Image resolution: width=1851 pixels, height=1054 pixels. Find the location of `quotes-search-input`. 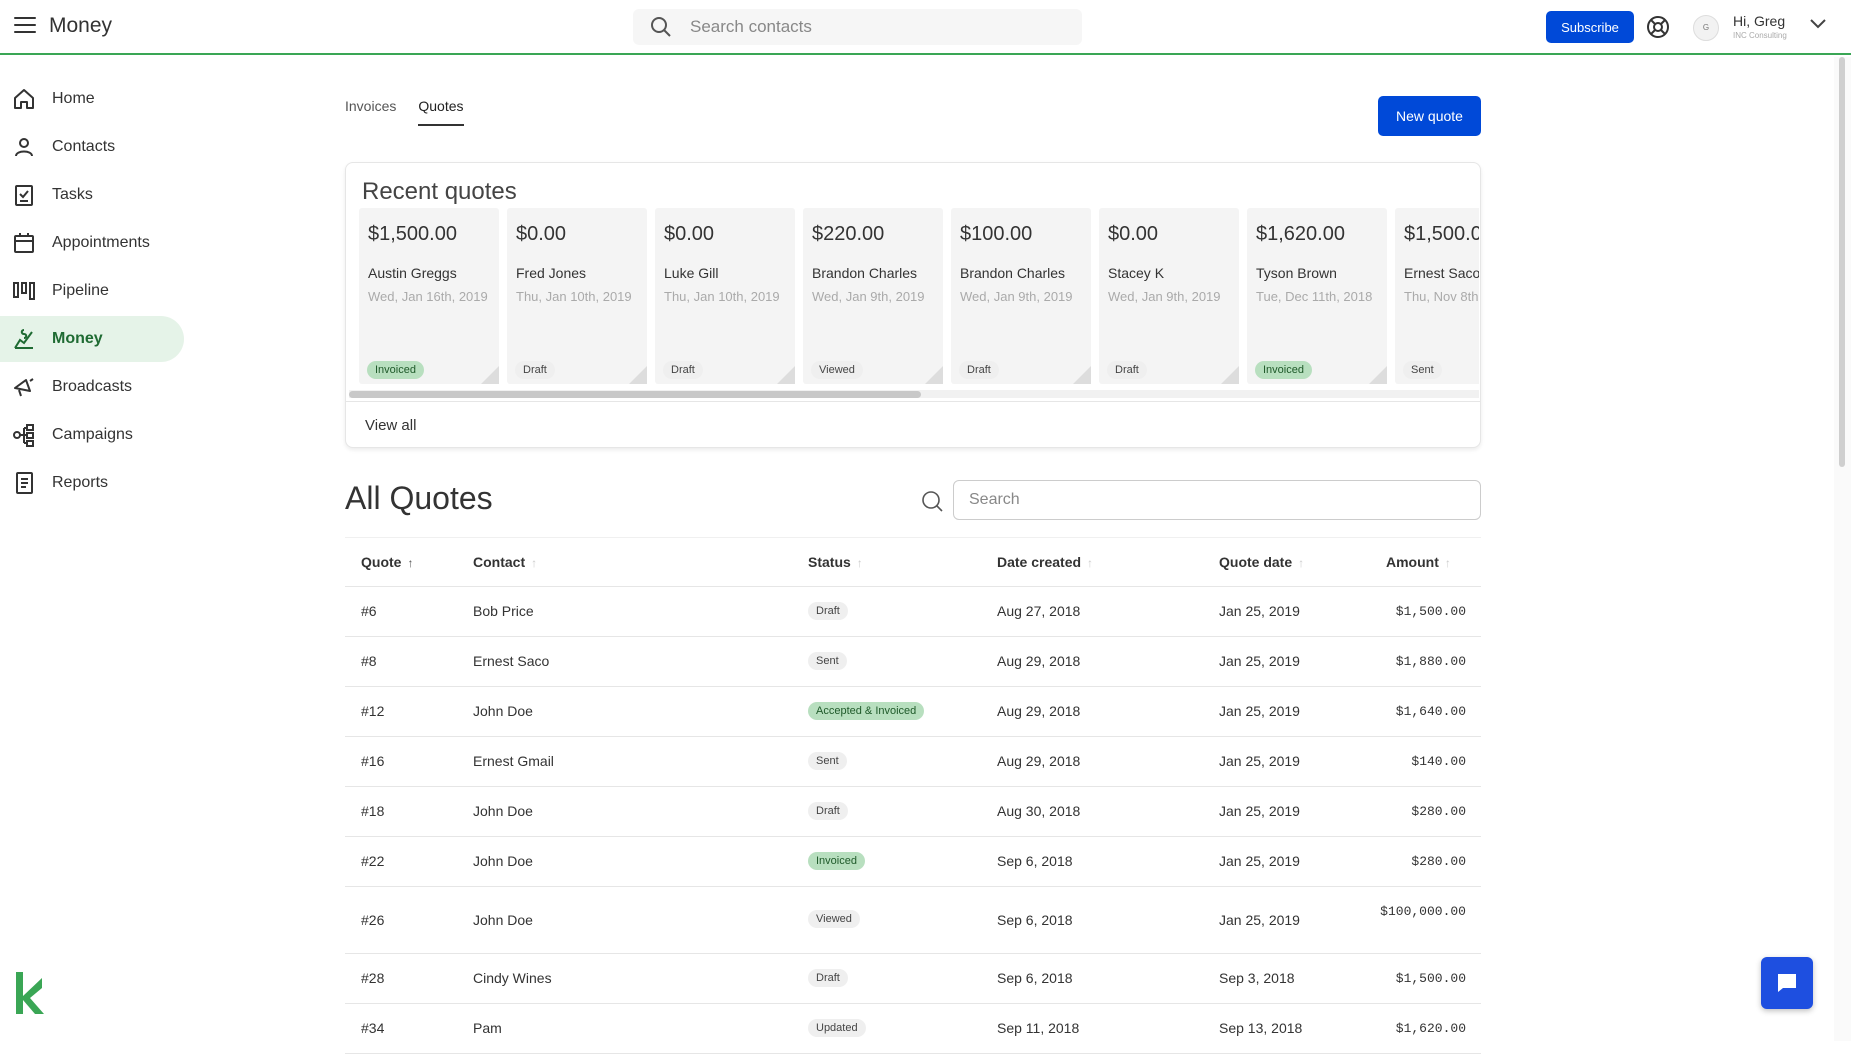

quotes-search-input is located at coordinates (1217, 500).